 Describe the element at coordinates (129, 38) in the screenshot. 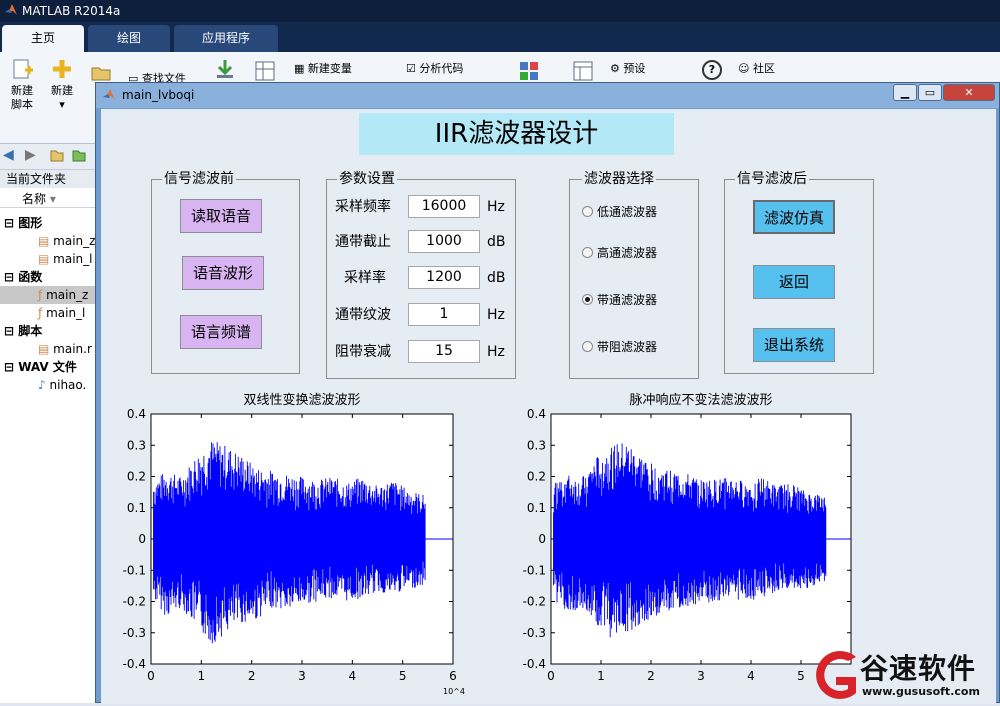

I see `tab-plots: 绘图` at that location.